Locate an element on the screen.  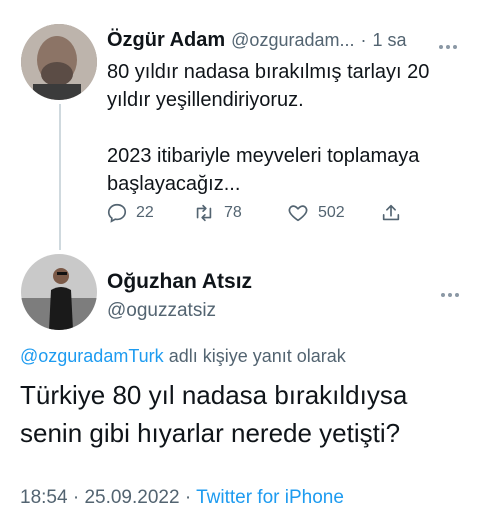
reply-time: 18:54 is located at coordinates (44, 497).